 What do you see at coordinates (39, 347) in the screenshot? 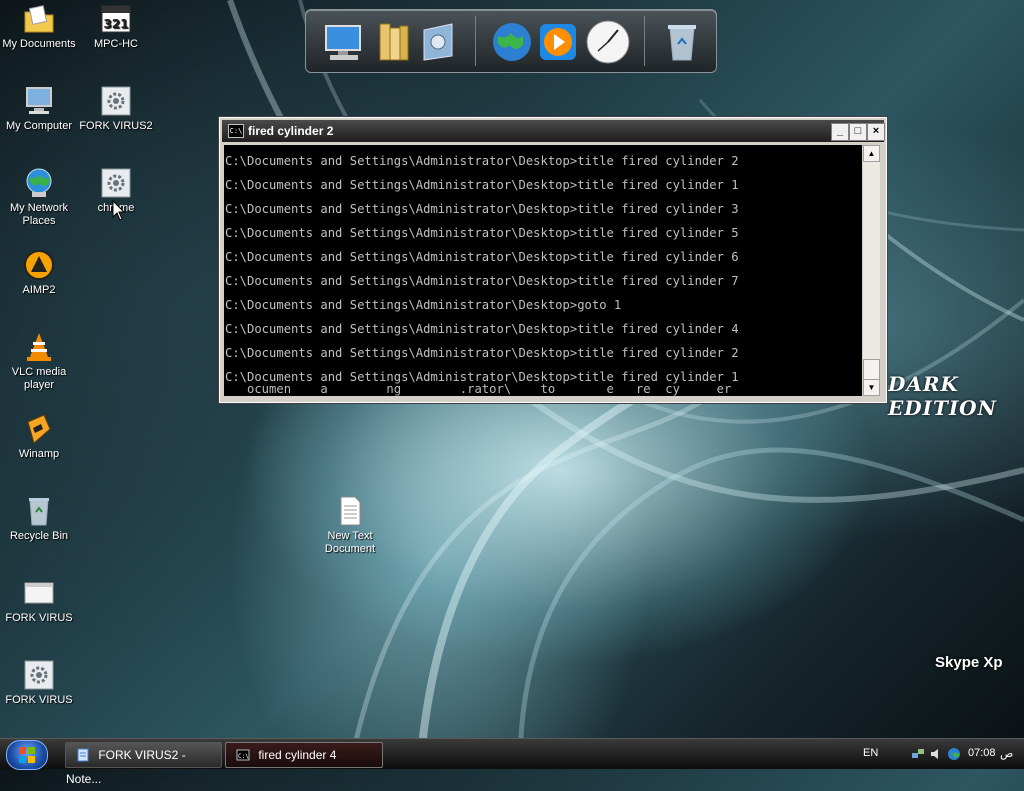
I see `vlc-cone-icon` at bounding box center [39, 347].